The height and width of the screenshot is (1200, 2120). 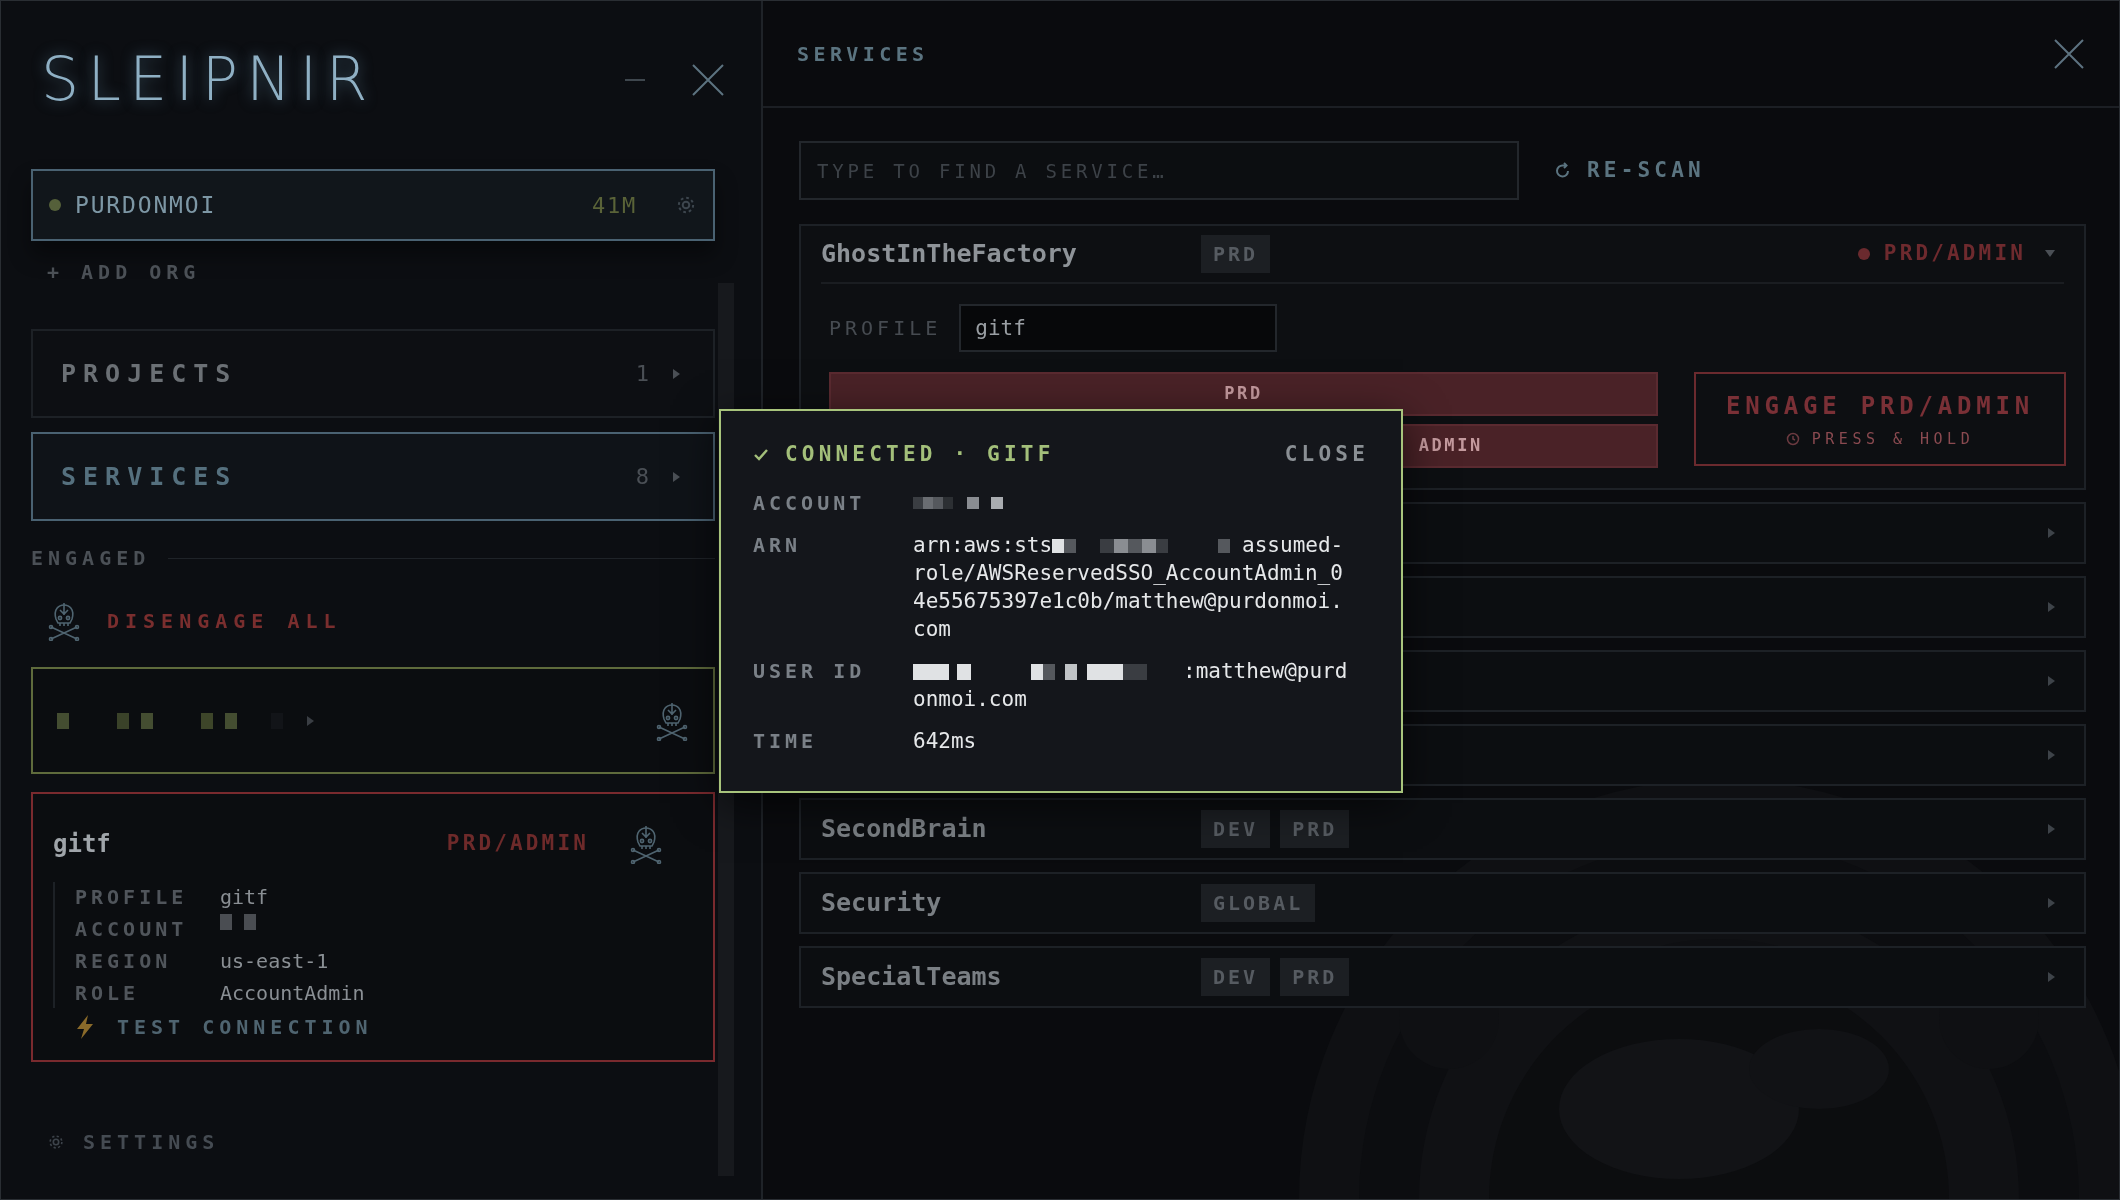 What do you see at coordinates (124, 961) in the screenshot?
I see `detail-label: REGION` at bounding box center [124, 961].